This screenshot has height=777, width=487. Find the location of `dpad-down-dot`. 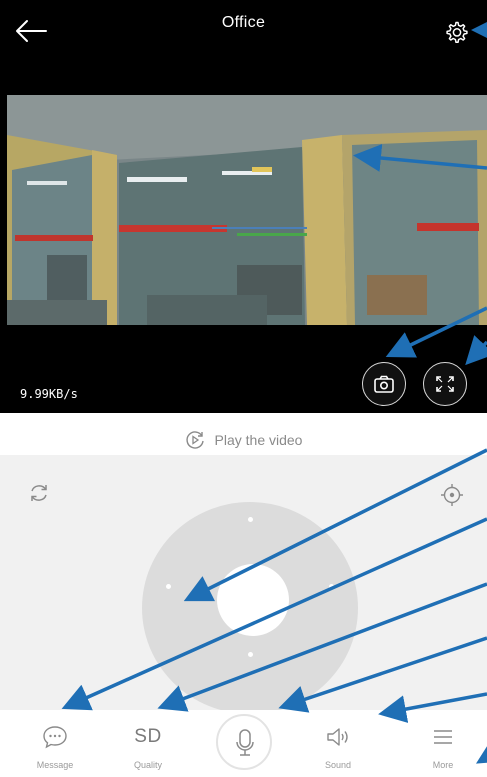

dpad-down-dot is located at coordinates (250, 654).